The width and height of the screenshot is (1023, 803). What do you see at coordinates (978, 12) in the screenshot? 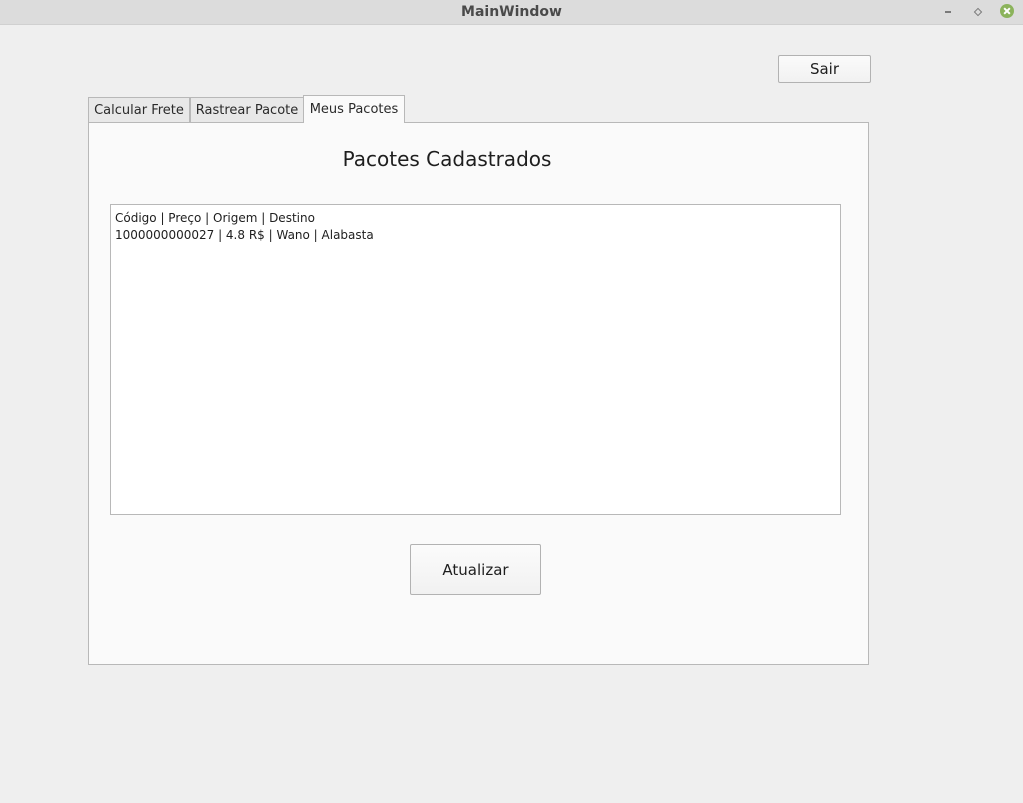
I see `maximize-icon` at bounding box center [978, 12].